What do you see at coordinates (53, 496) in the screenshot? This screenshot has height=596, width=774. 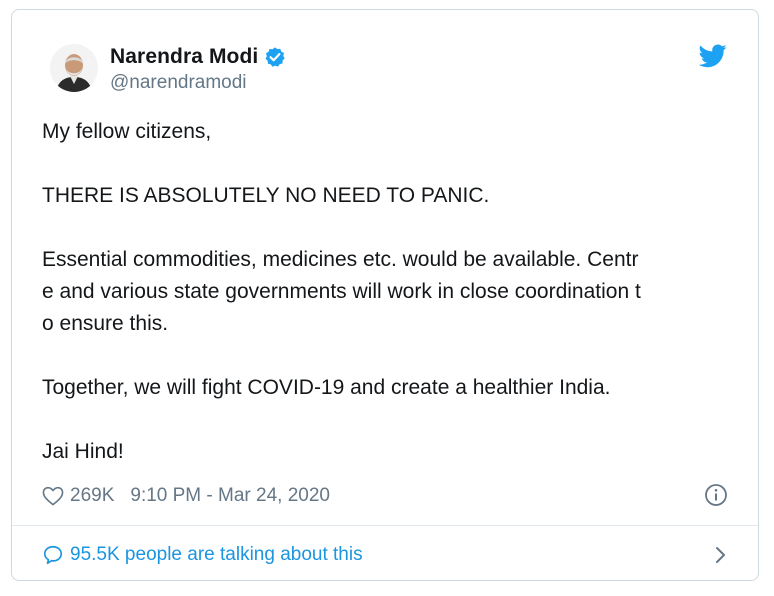 I see `heart-icon` at bounding box center [53, 496].